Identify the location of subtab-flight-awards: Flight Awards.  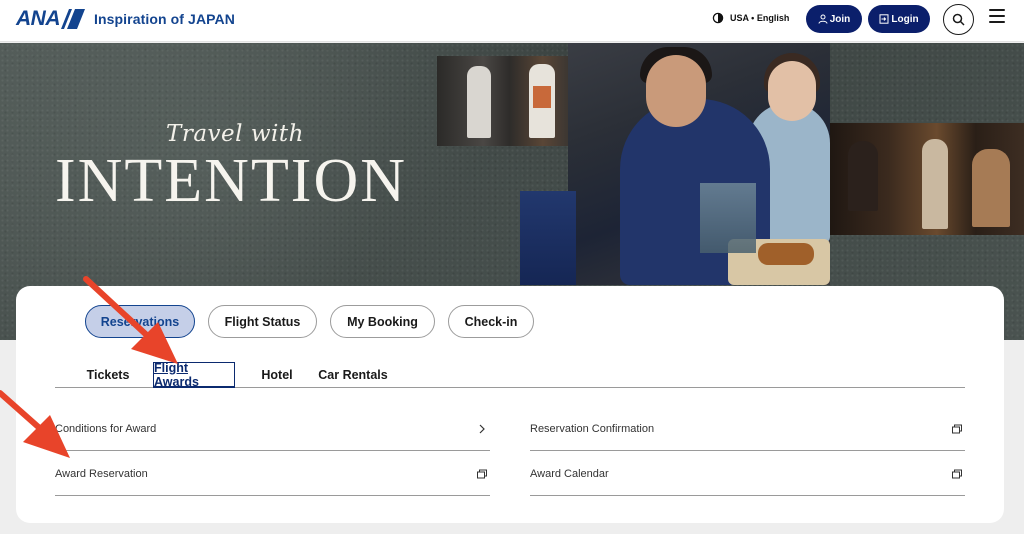
(194, 375).